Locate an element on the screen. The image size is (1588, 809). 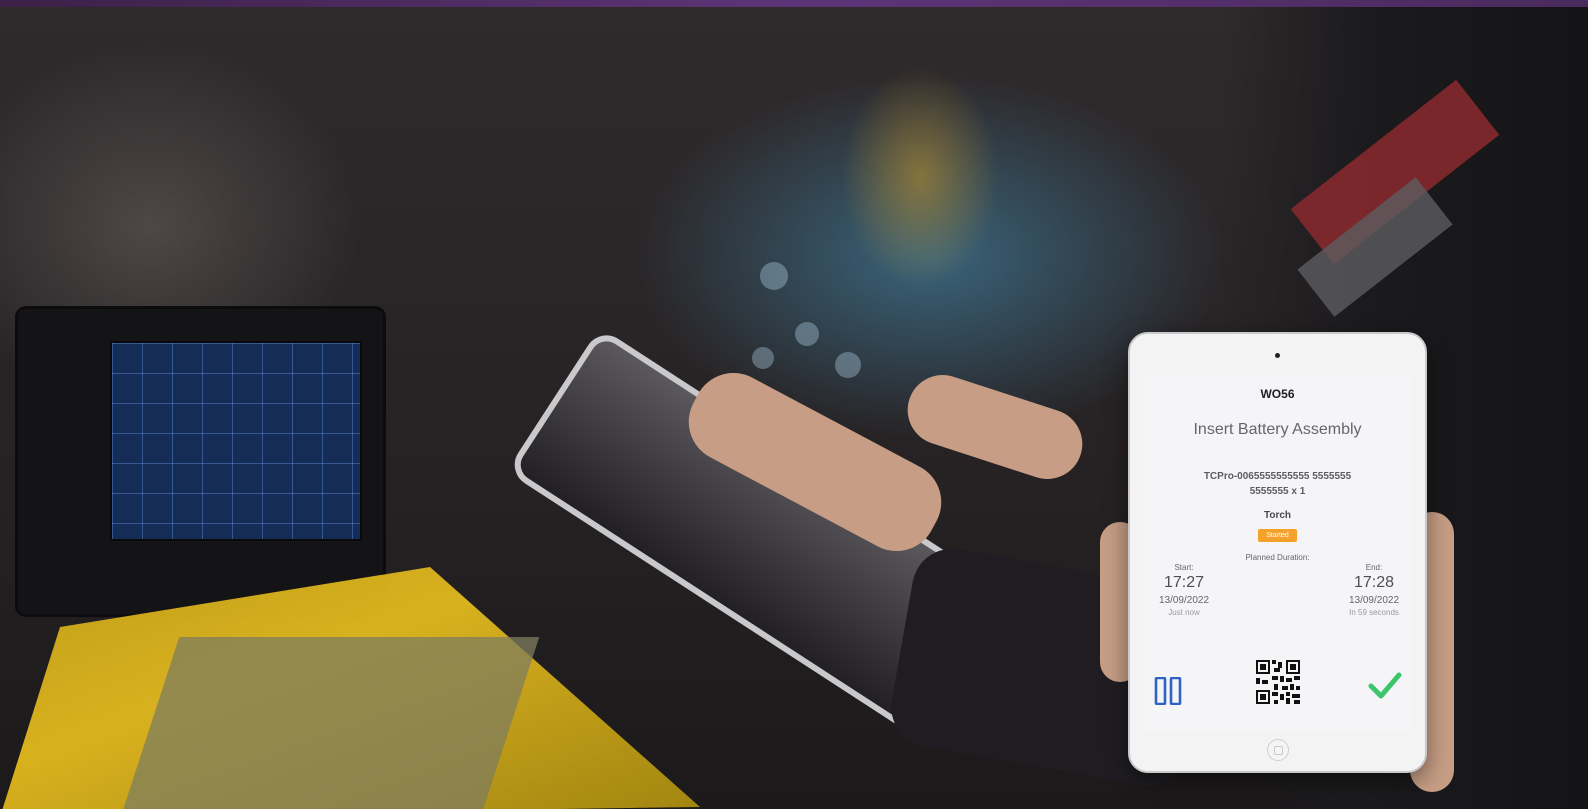
end-date: 13/09/2022 is located at coordinates (1374, 600).